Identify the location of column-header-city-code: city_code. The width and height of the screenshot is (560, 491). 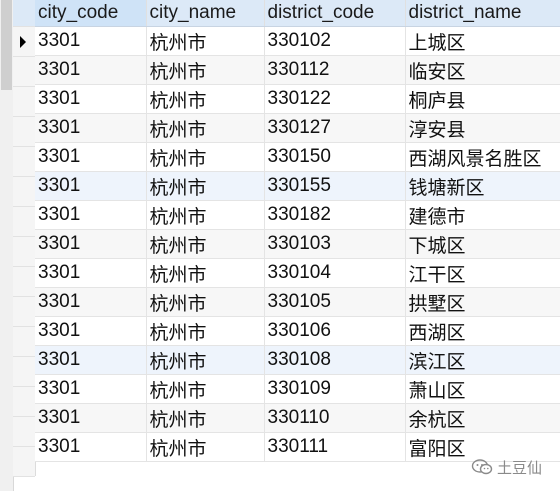
(91, 13).